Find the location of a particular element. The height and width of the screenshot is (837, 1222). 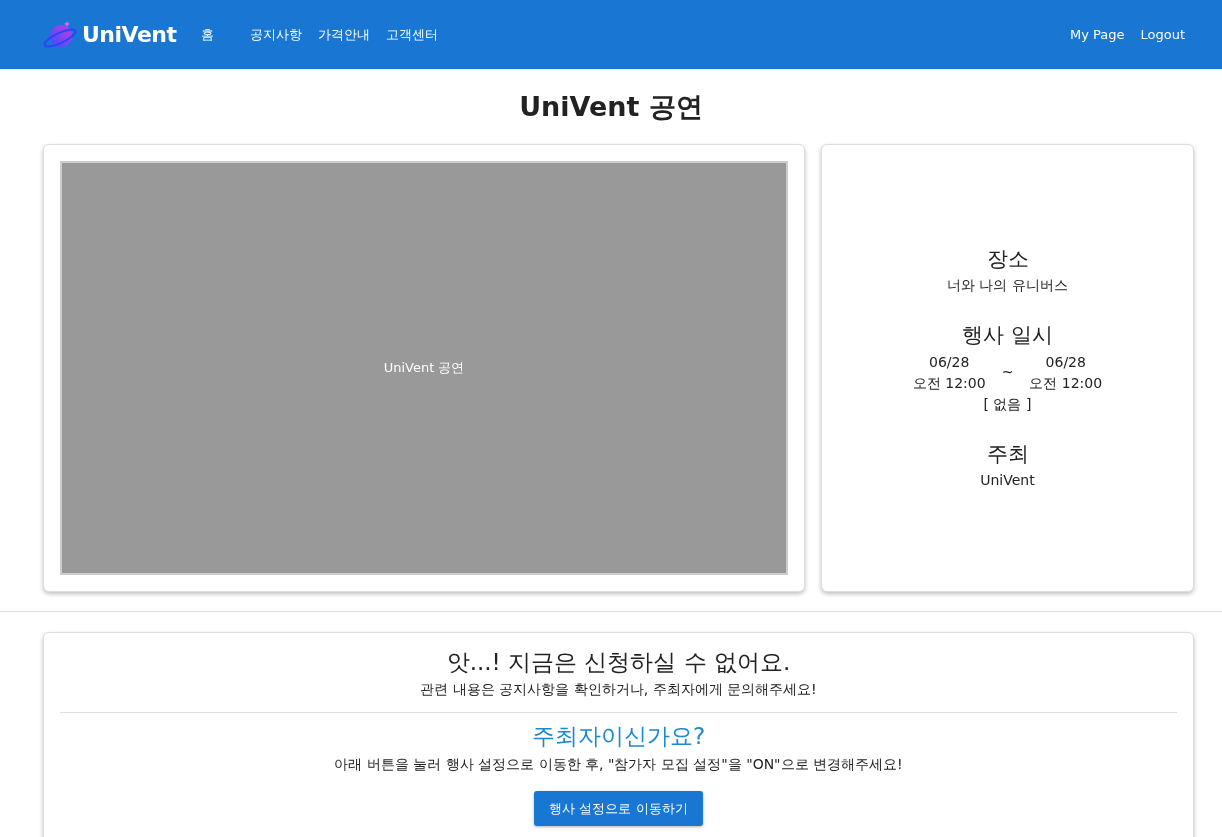

start-date: 06/28 is located at coordinates (949, 362).